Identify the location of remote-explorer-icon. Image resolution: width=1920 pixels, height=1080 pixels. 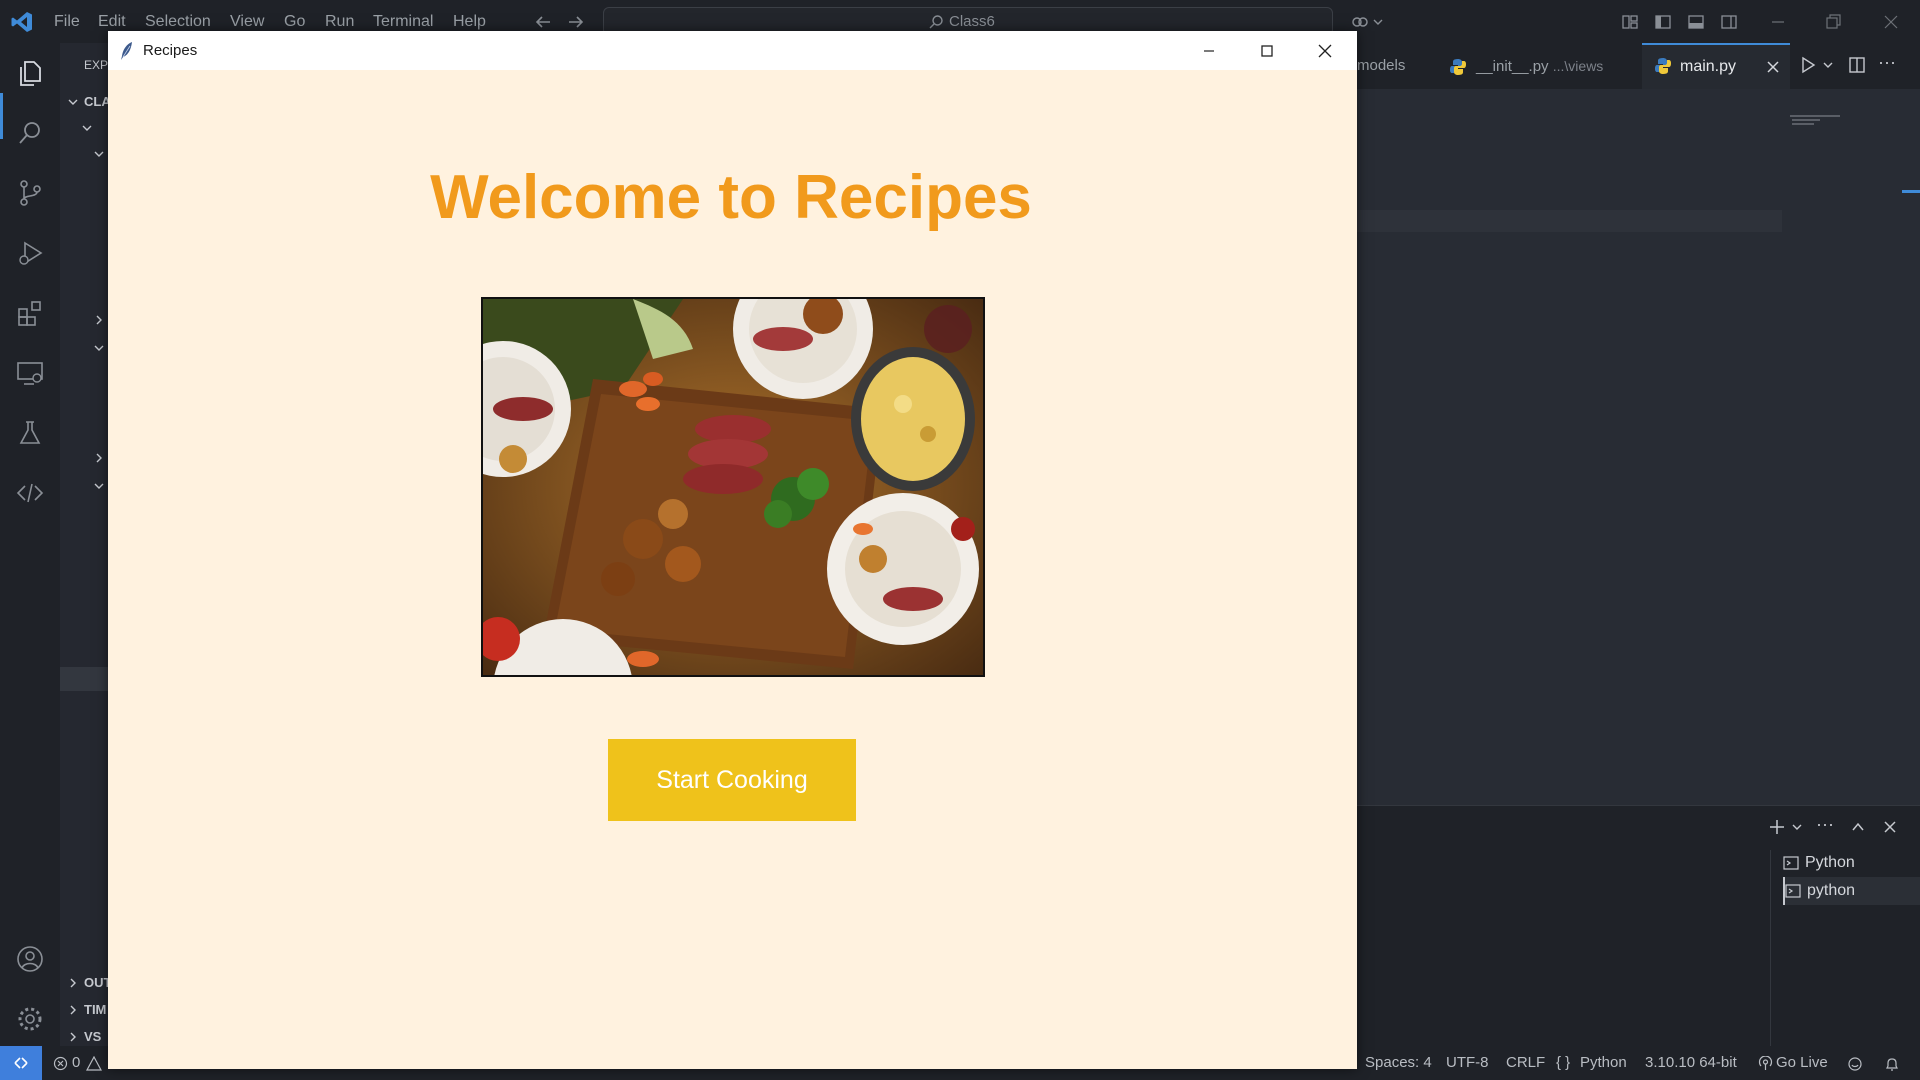
(30, 373).